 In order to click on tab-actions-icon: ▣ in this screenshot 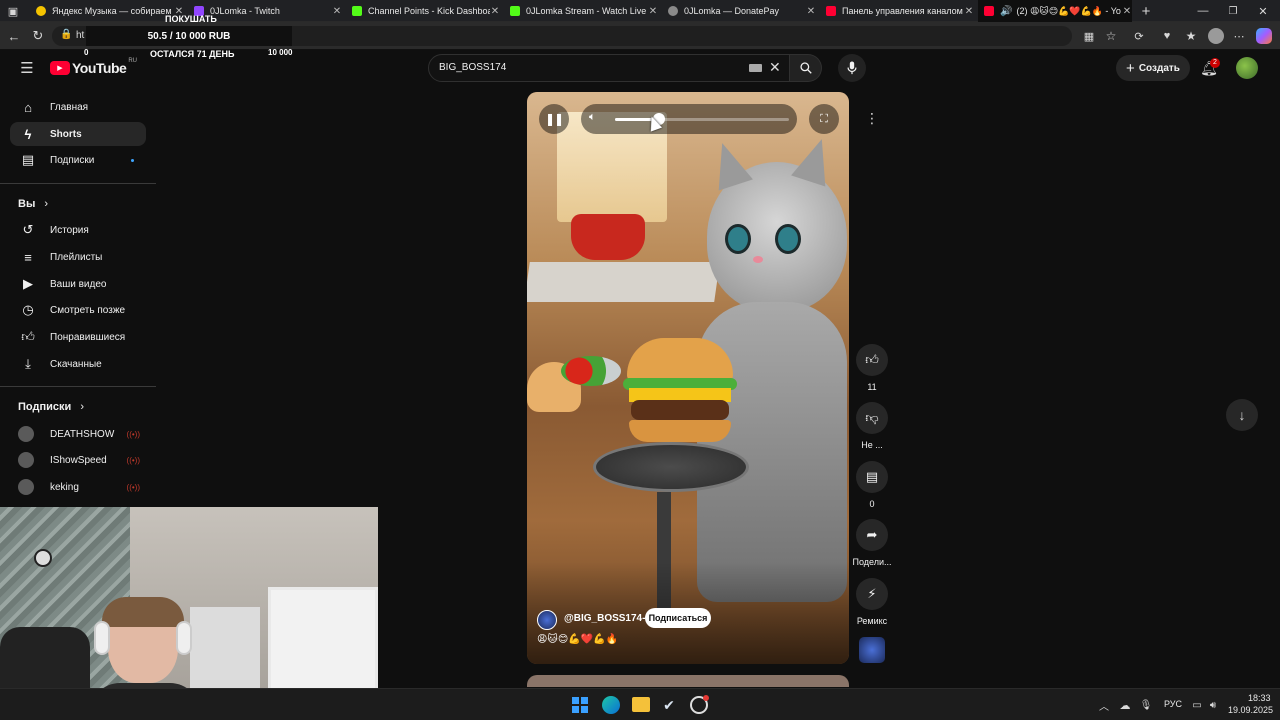, I will do `click(13, 11)`.